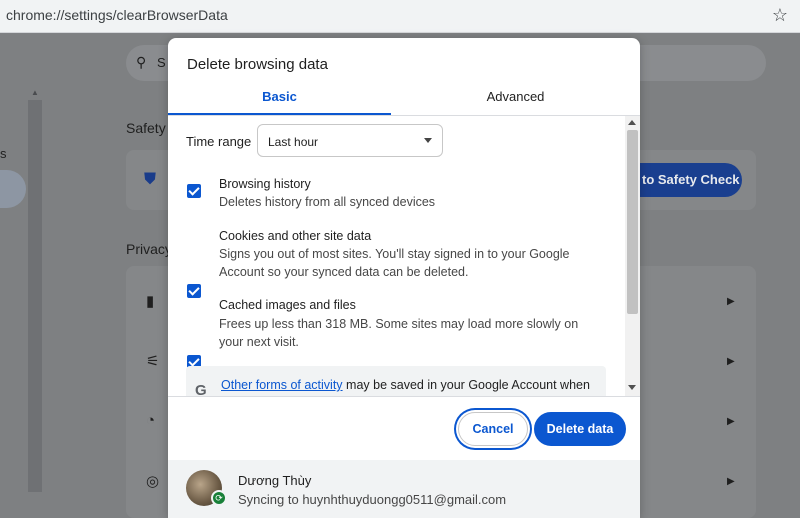  What do you see at coordinates (632, 222) in the screenshot?
I see `scrollbar-thumb` at bounding box center [632, 222].